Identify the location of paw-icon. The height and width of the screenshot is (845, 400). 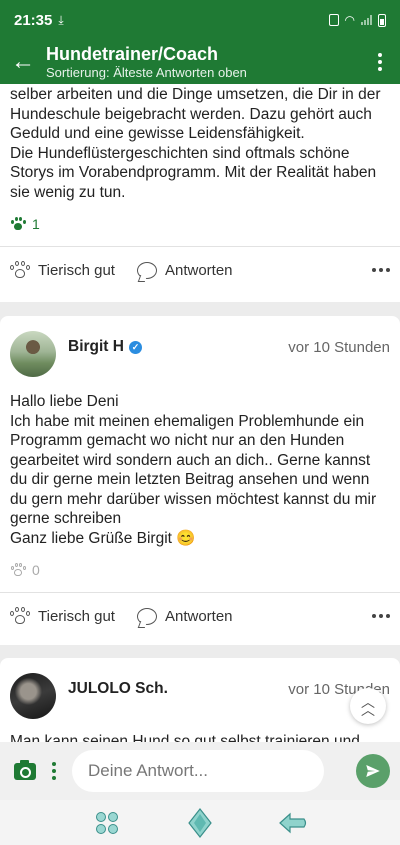
(18, 224).